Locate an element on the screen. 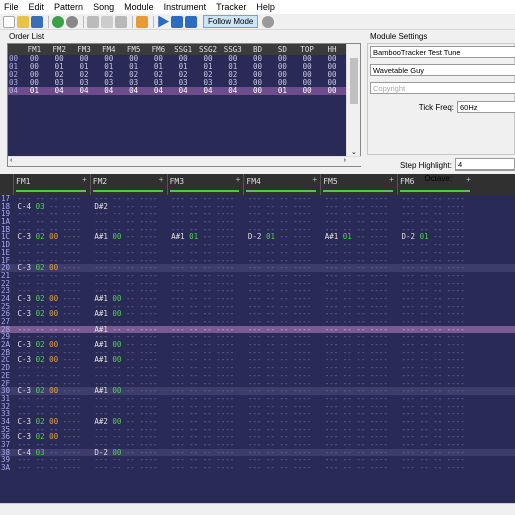  cut-icon is located at coordinates (93, 21).